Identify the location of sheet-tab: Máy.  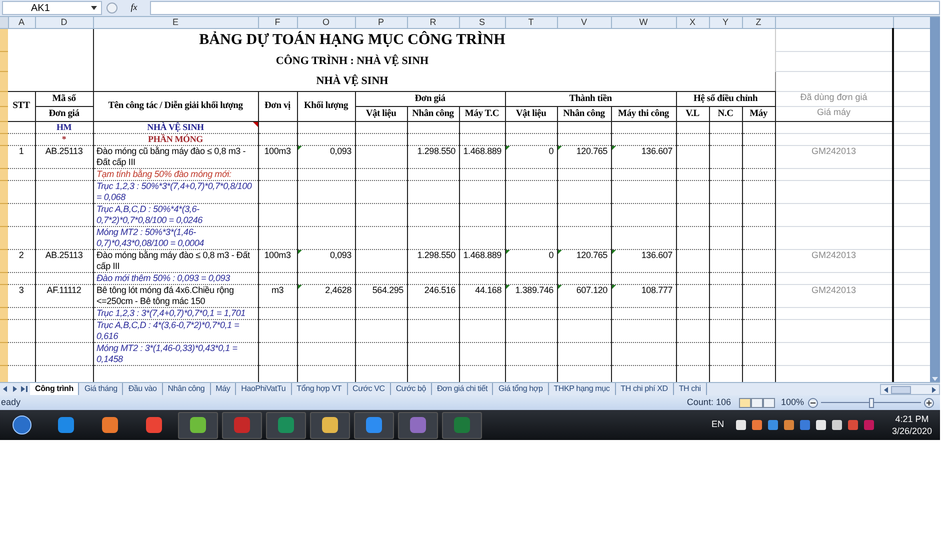
(223, 389).